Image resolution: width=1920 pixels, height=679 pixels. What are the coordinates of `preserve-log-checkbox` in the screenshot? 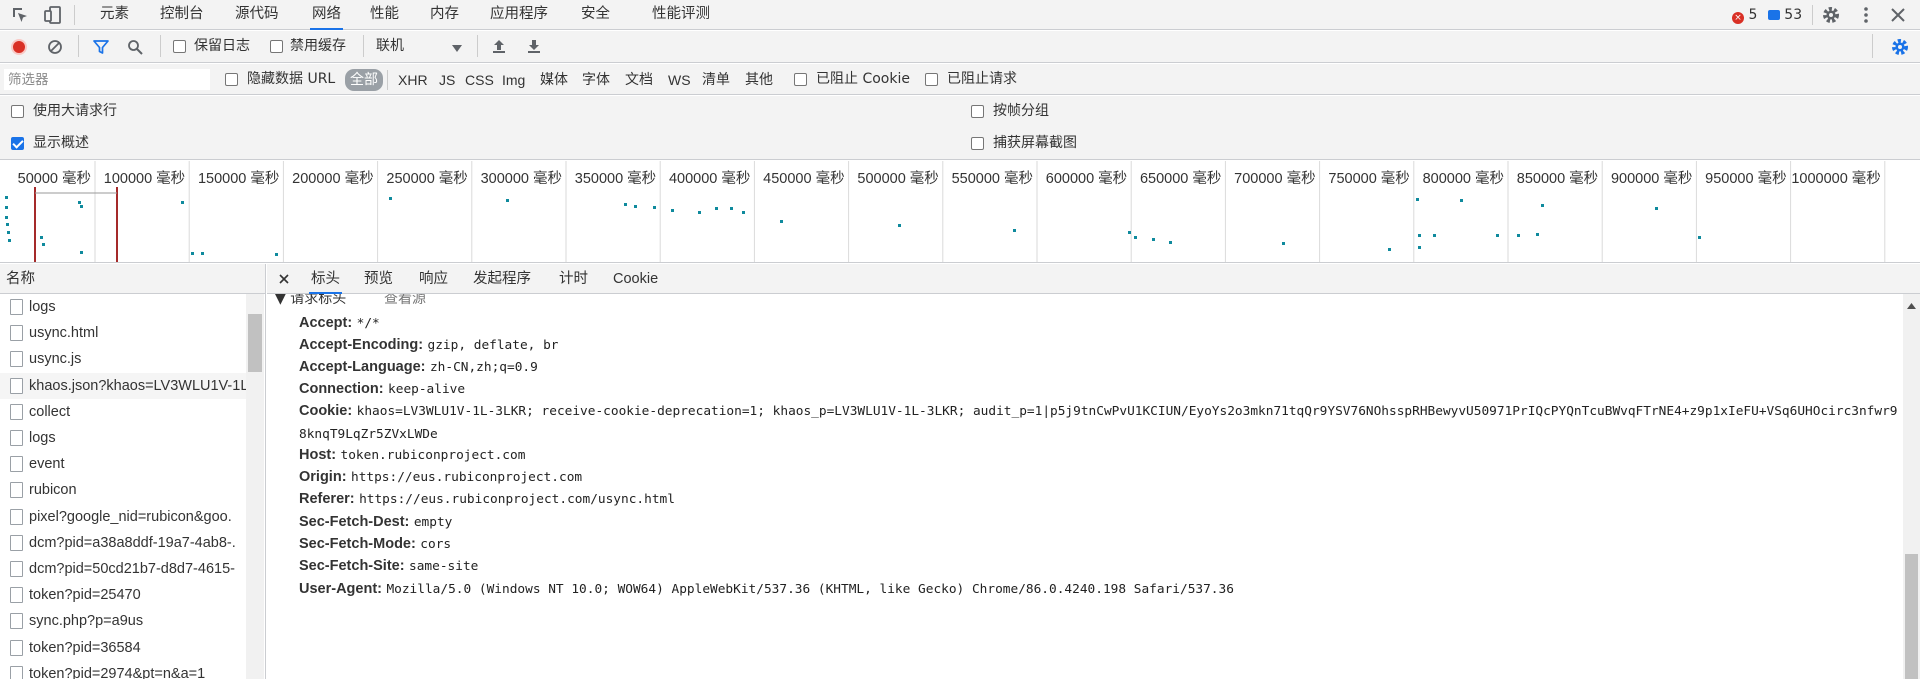 It's located at (179, 46).